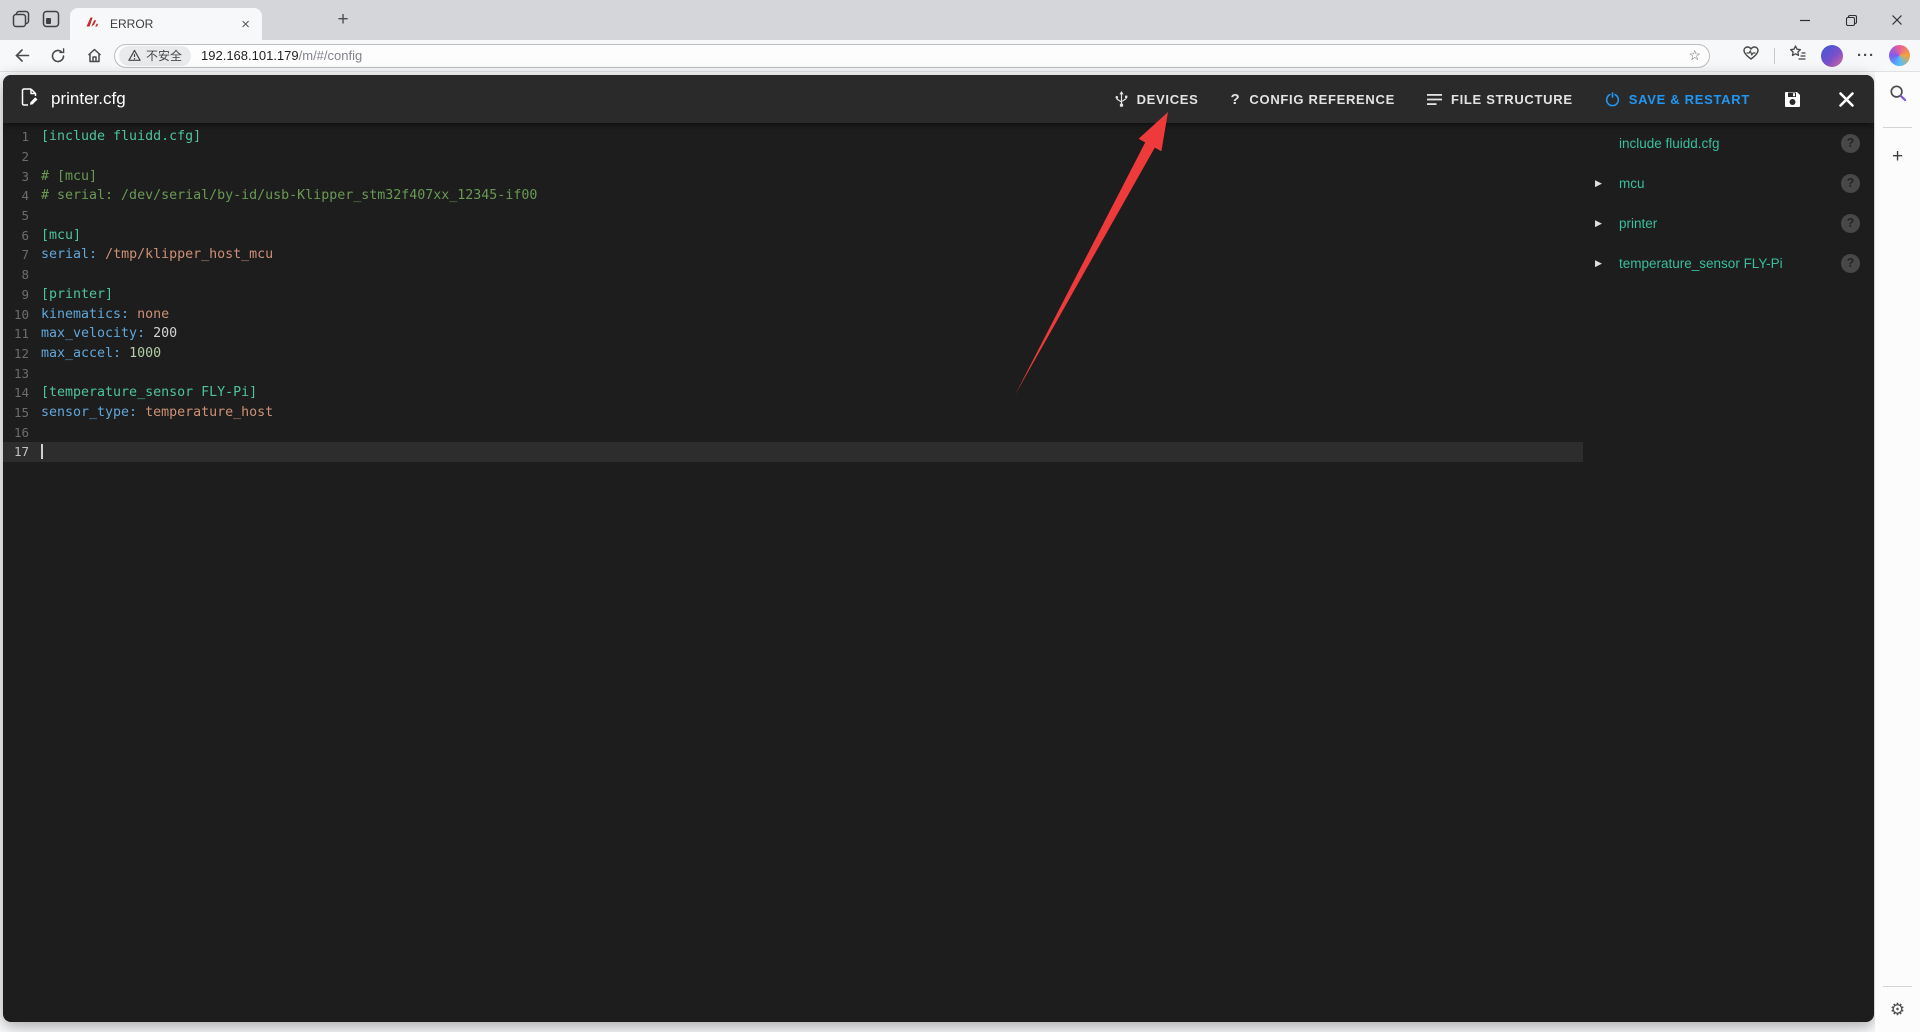 The width and height of the screenshot is (1920, 1032). What do you see at coordinates (793, 334) in the screenshot?
I see `code-line: 11 max_velocity: 200` at bounding box center [793, 334].